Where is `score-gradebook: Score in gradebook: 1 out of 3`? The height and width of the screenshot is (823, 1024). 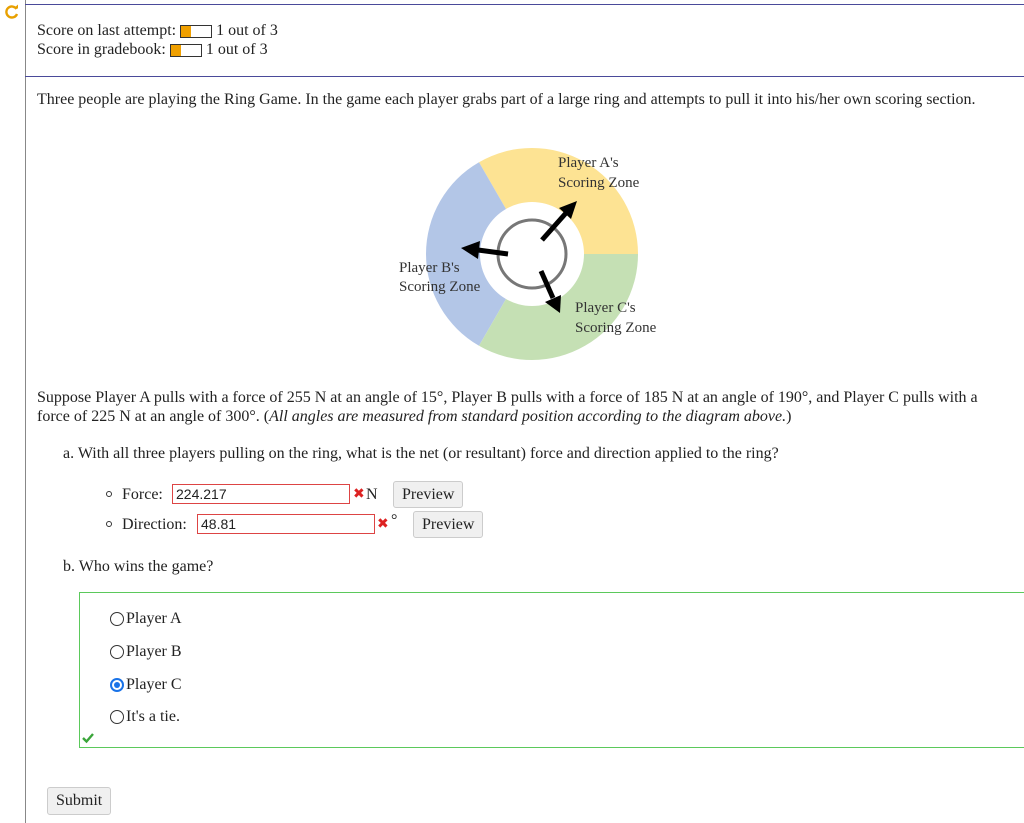
score-gradebook: Score in gradebook: 1 out of 3 is located at coordinates (152, 50).